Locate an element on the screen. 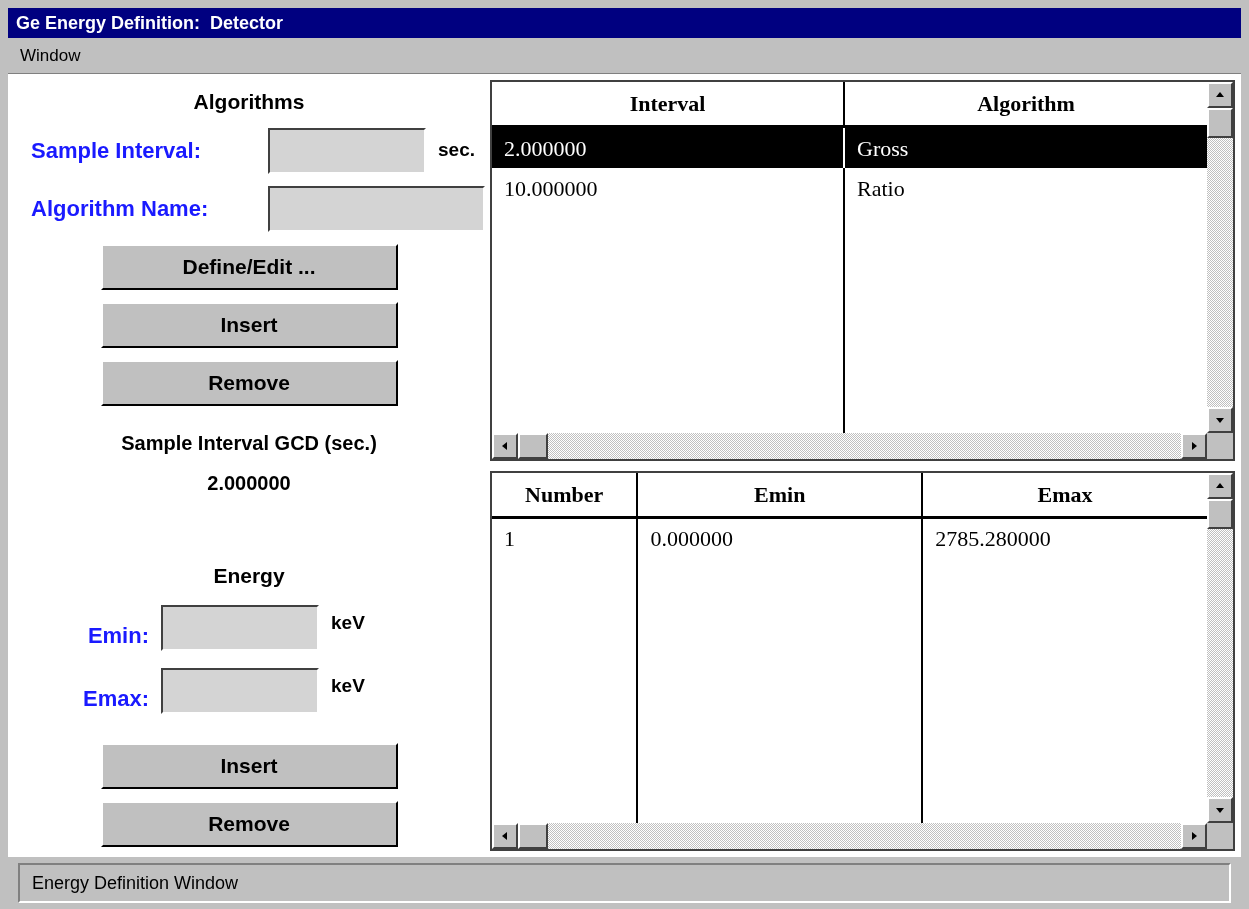 The image size is (1249, 909). gcd-value: 2.000000 is located at coordinates (249, 483).